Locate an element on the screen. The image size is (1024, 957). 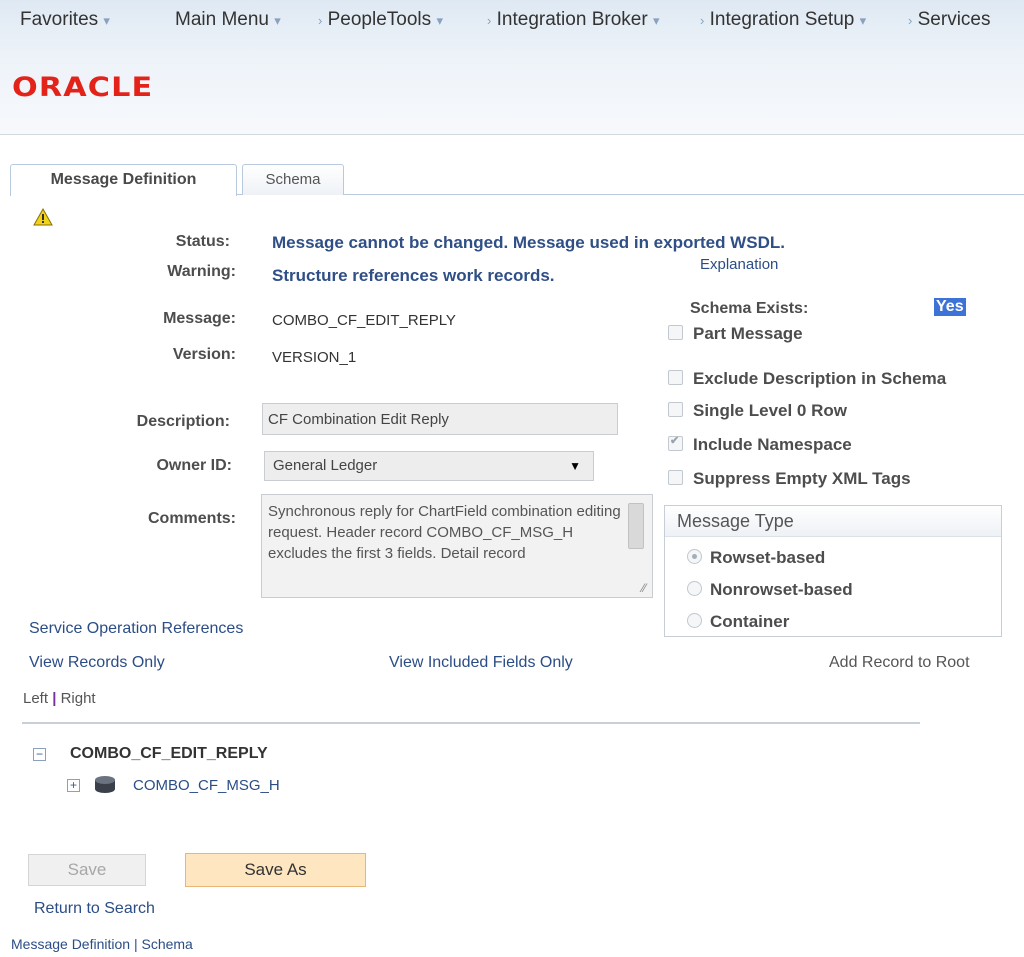
collapse-icon: − is located at coordinates (39, 754).